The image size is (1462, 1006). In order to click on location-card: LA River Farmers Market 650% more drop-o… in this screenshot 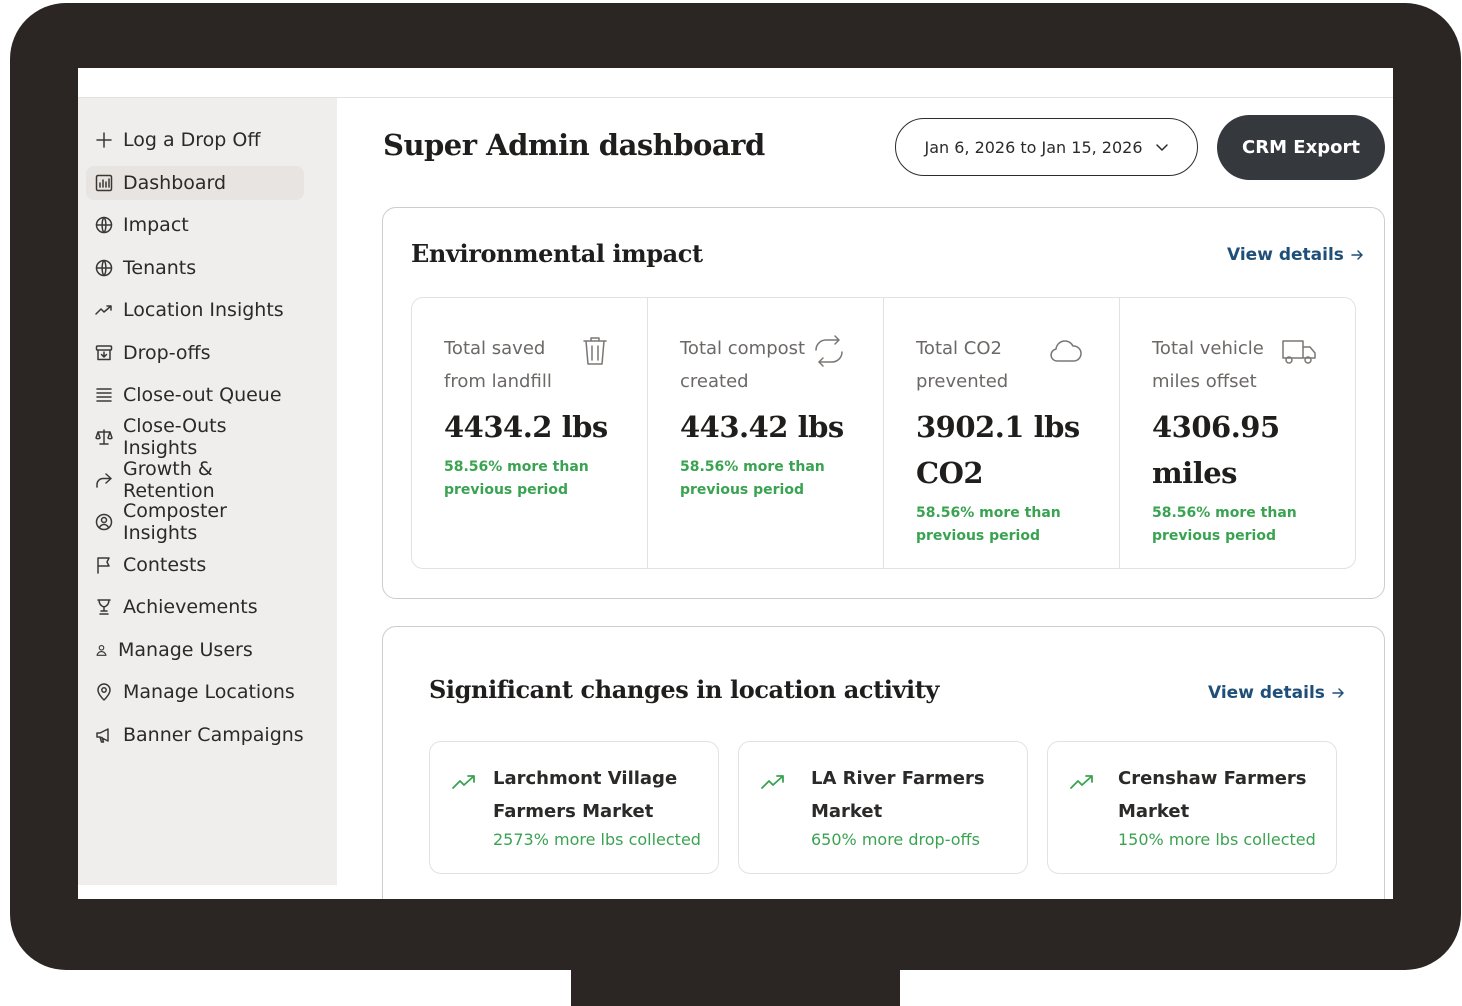, I will do `click(883, 807)`.